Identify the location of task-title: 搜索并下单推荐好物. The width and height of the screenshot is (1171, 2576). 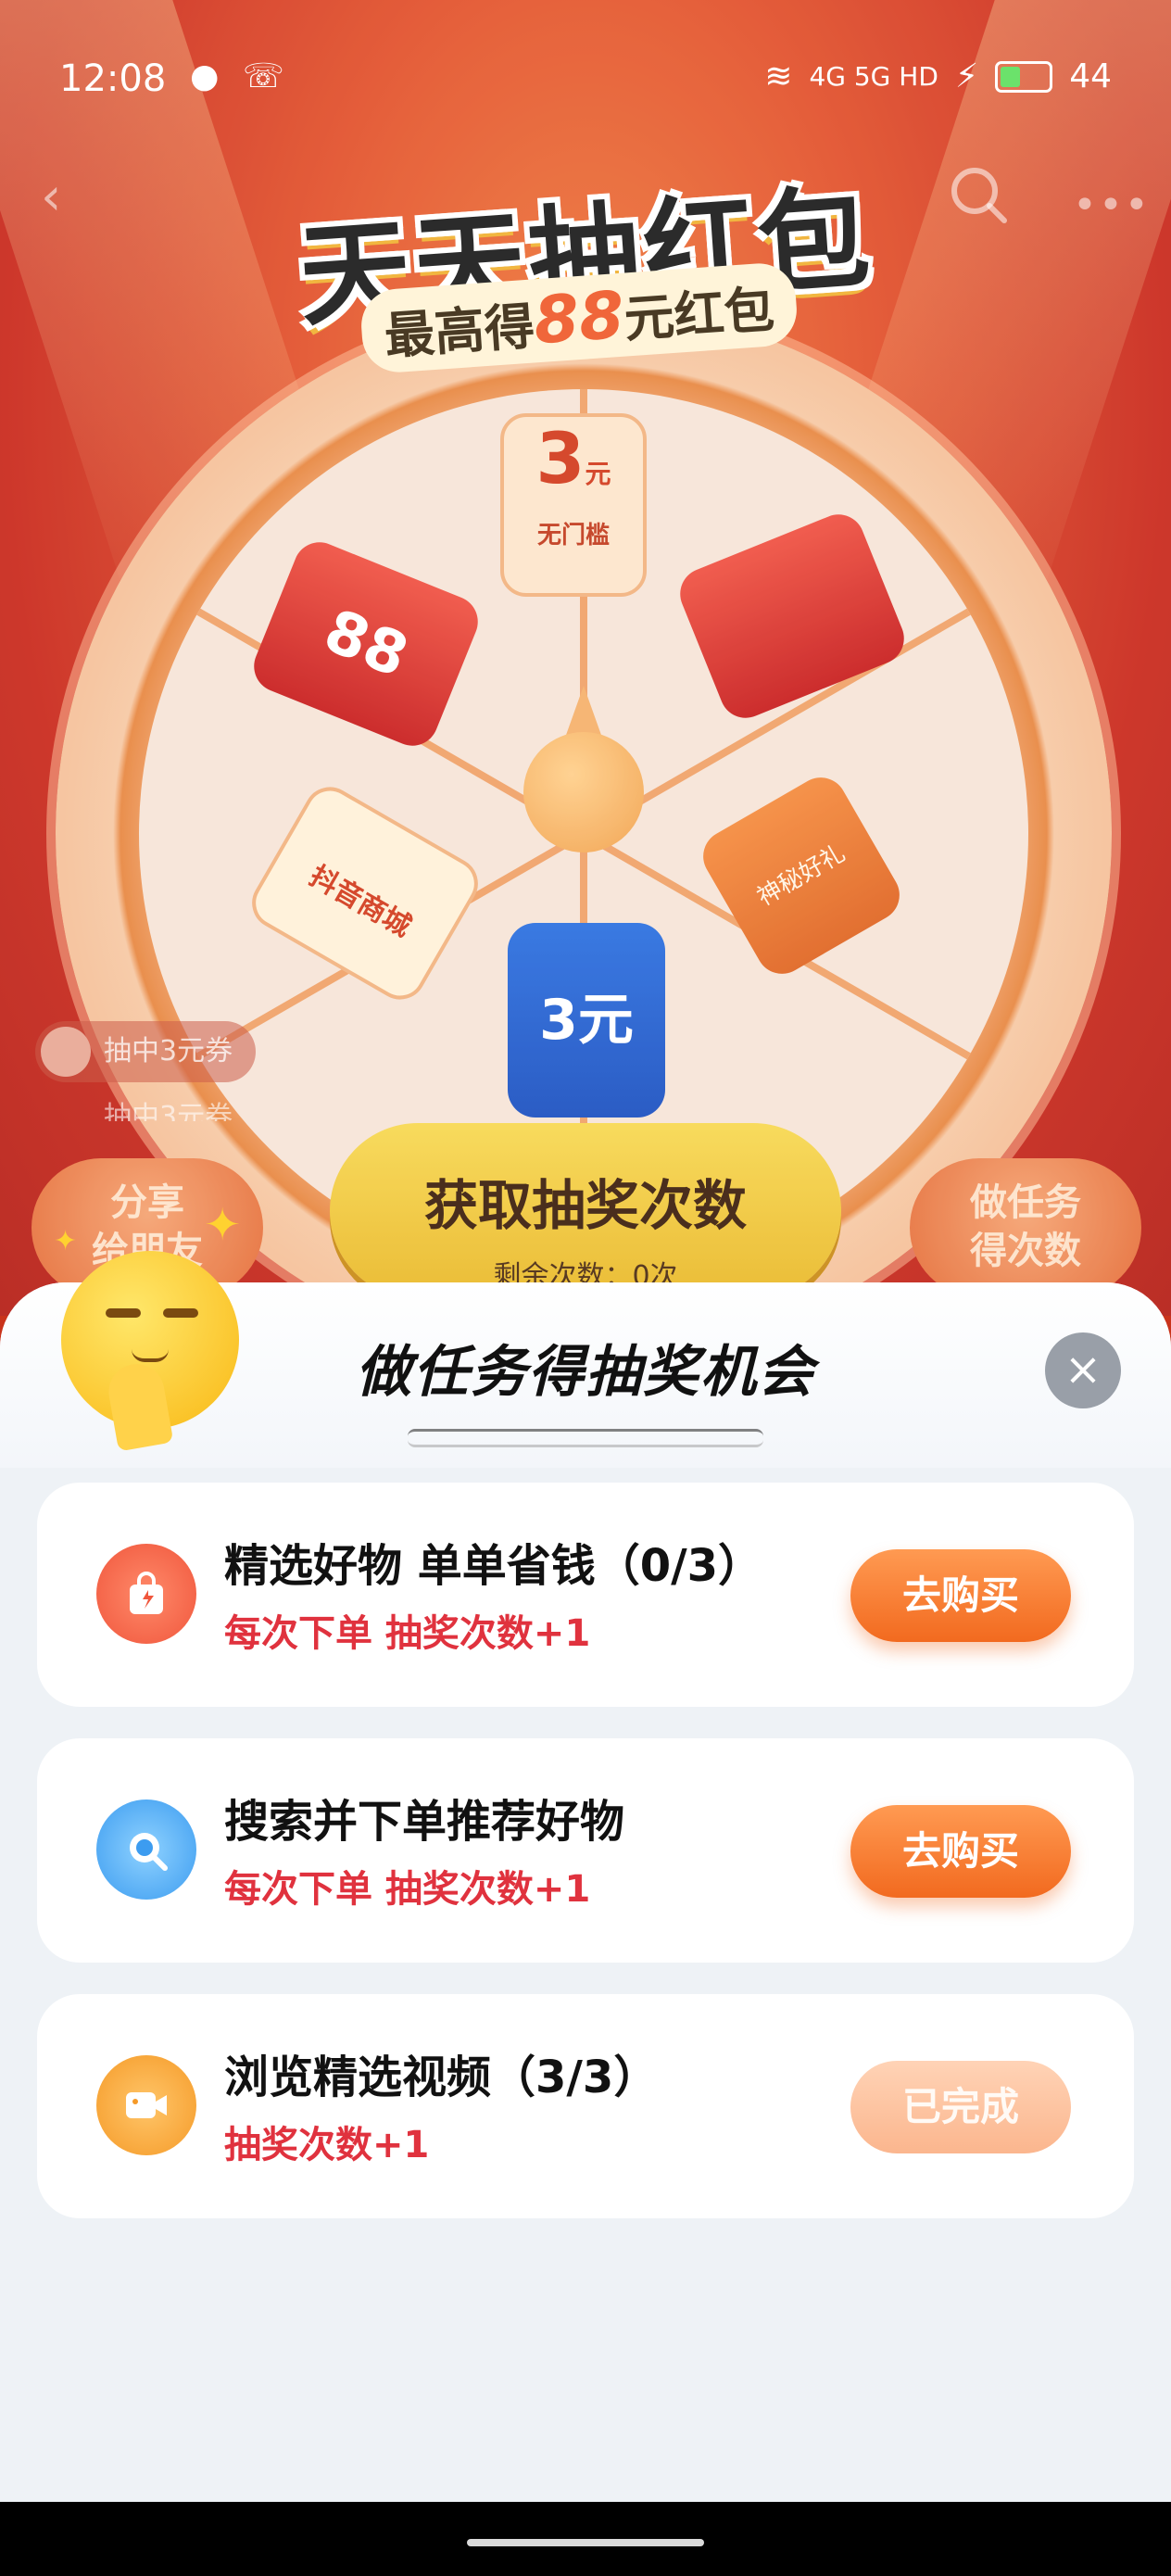
(425, 1822).